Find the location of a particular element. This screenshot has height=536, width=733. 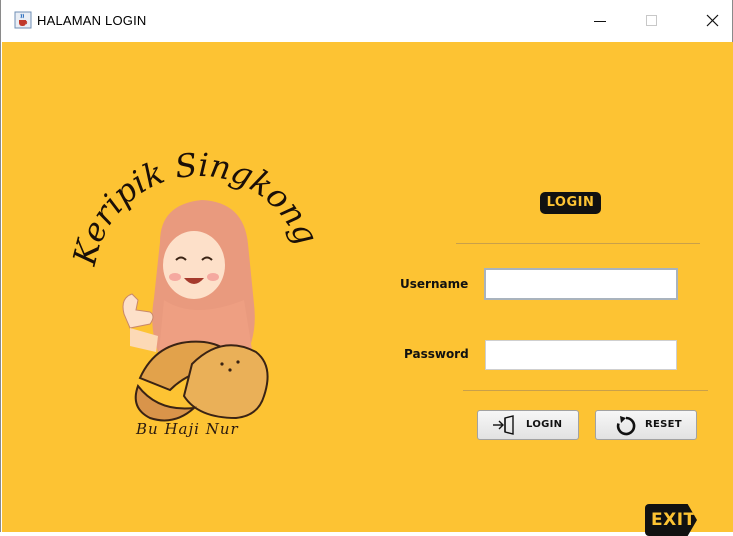

reset-button: RESET is located at coordinates (646, 425).